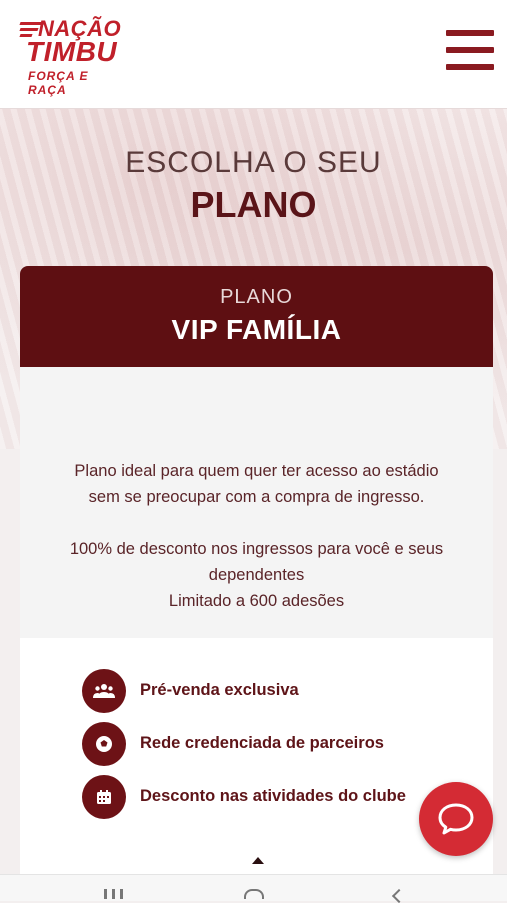 Image resolution: width=507 pixels, height=903 pixels. What do you see at coordinates (253, 162) in the screenshot?
I see `choose-plan-heading: ESCOLHA O SEU` at bounding box center [253, 162].